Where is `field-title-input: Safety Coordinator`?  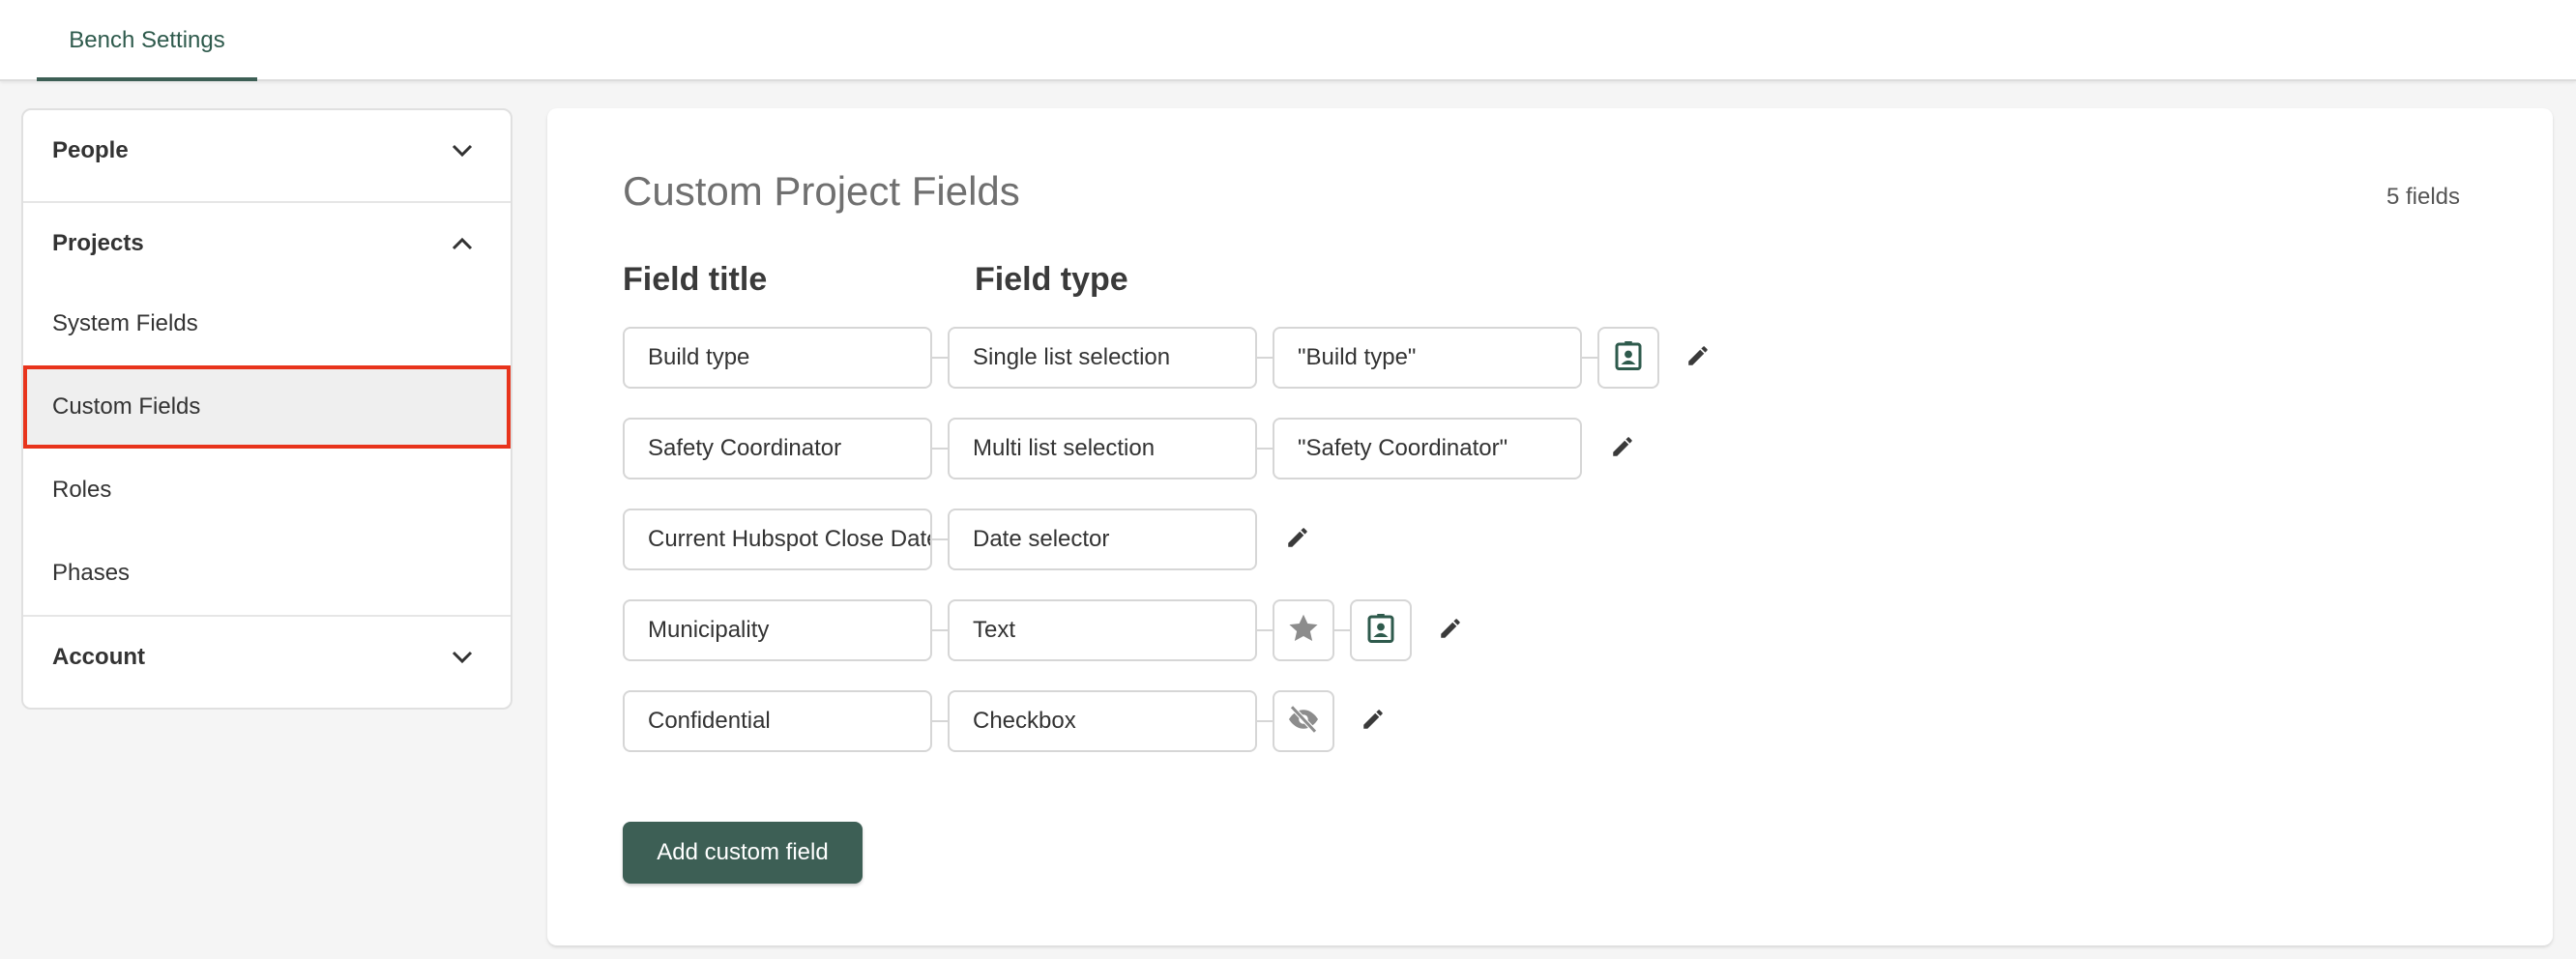 field-title-input: Safety Coordinator is located at coordinates (777, 449).